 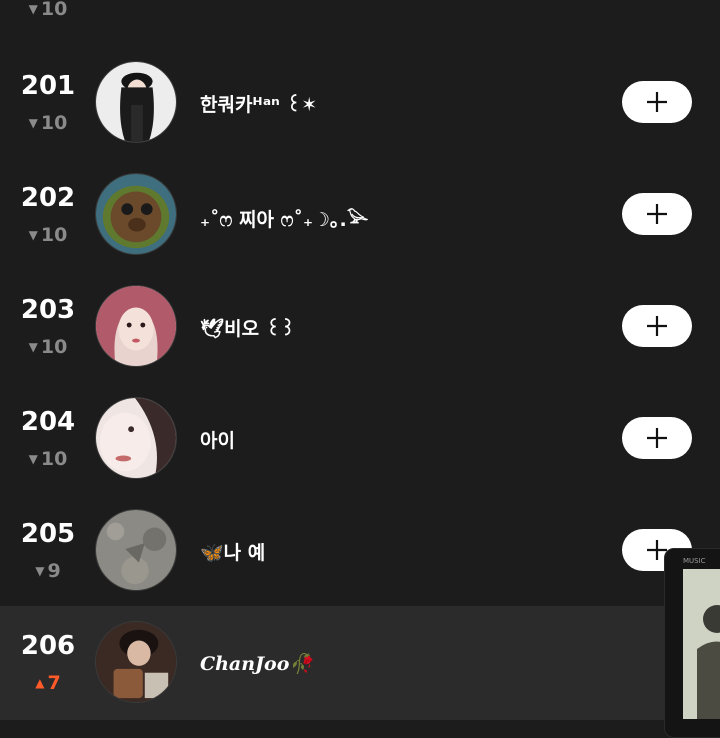 I want to click on rank-number: 201, so click(x=48, y=86).